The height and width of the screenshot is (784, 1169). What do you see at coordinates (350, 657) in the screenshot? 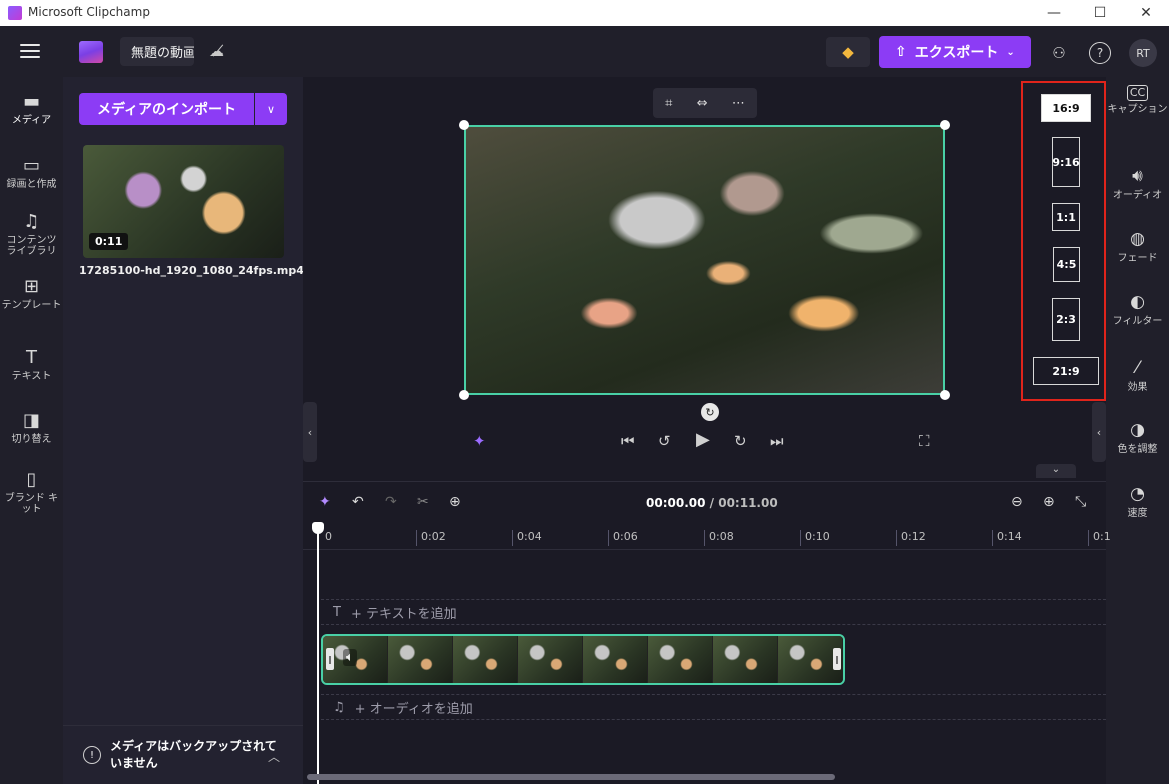
I see `clip-audio-icon: 🔈︎` at bounding box center [350, 657].